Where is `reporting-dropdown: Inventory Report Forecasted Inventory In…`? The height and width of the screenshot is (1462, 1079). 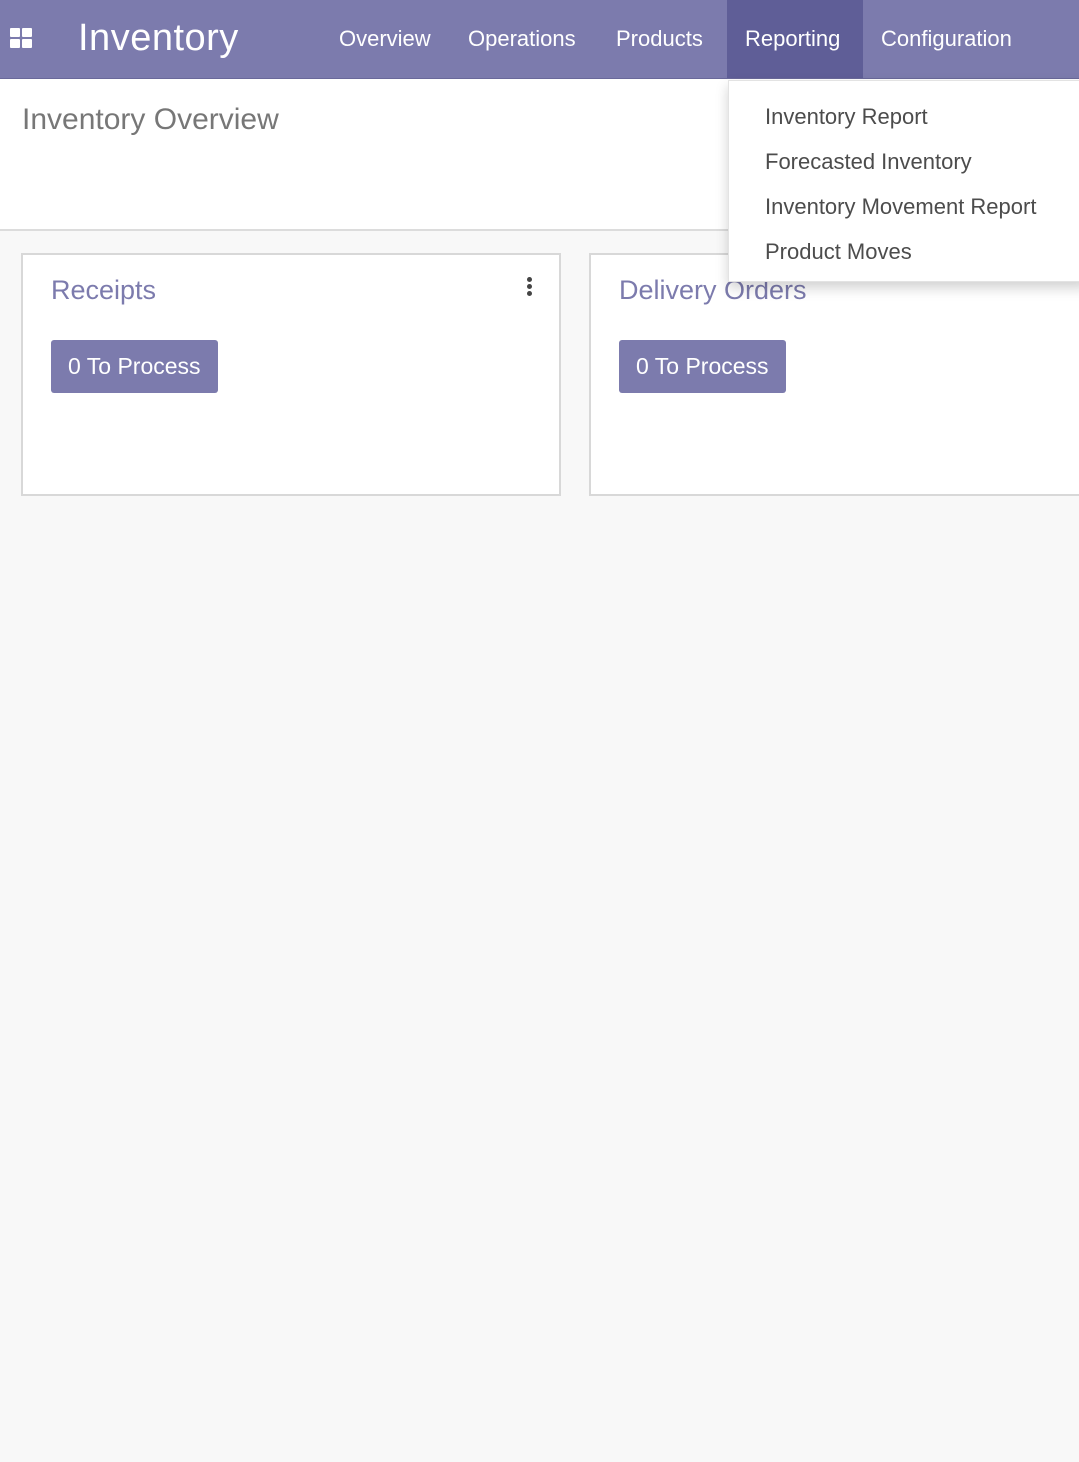
reporting-dropdown: Inventory Report Forecasted Inventory In… is located at coordinates (903, 181).